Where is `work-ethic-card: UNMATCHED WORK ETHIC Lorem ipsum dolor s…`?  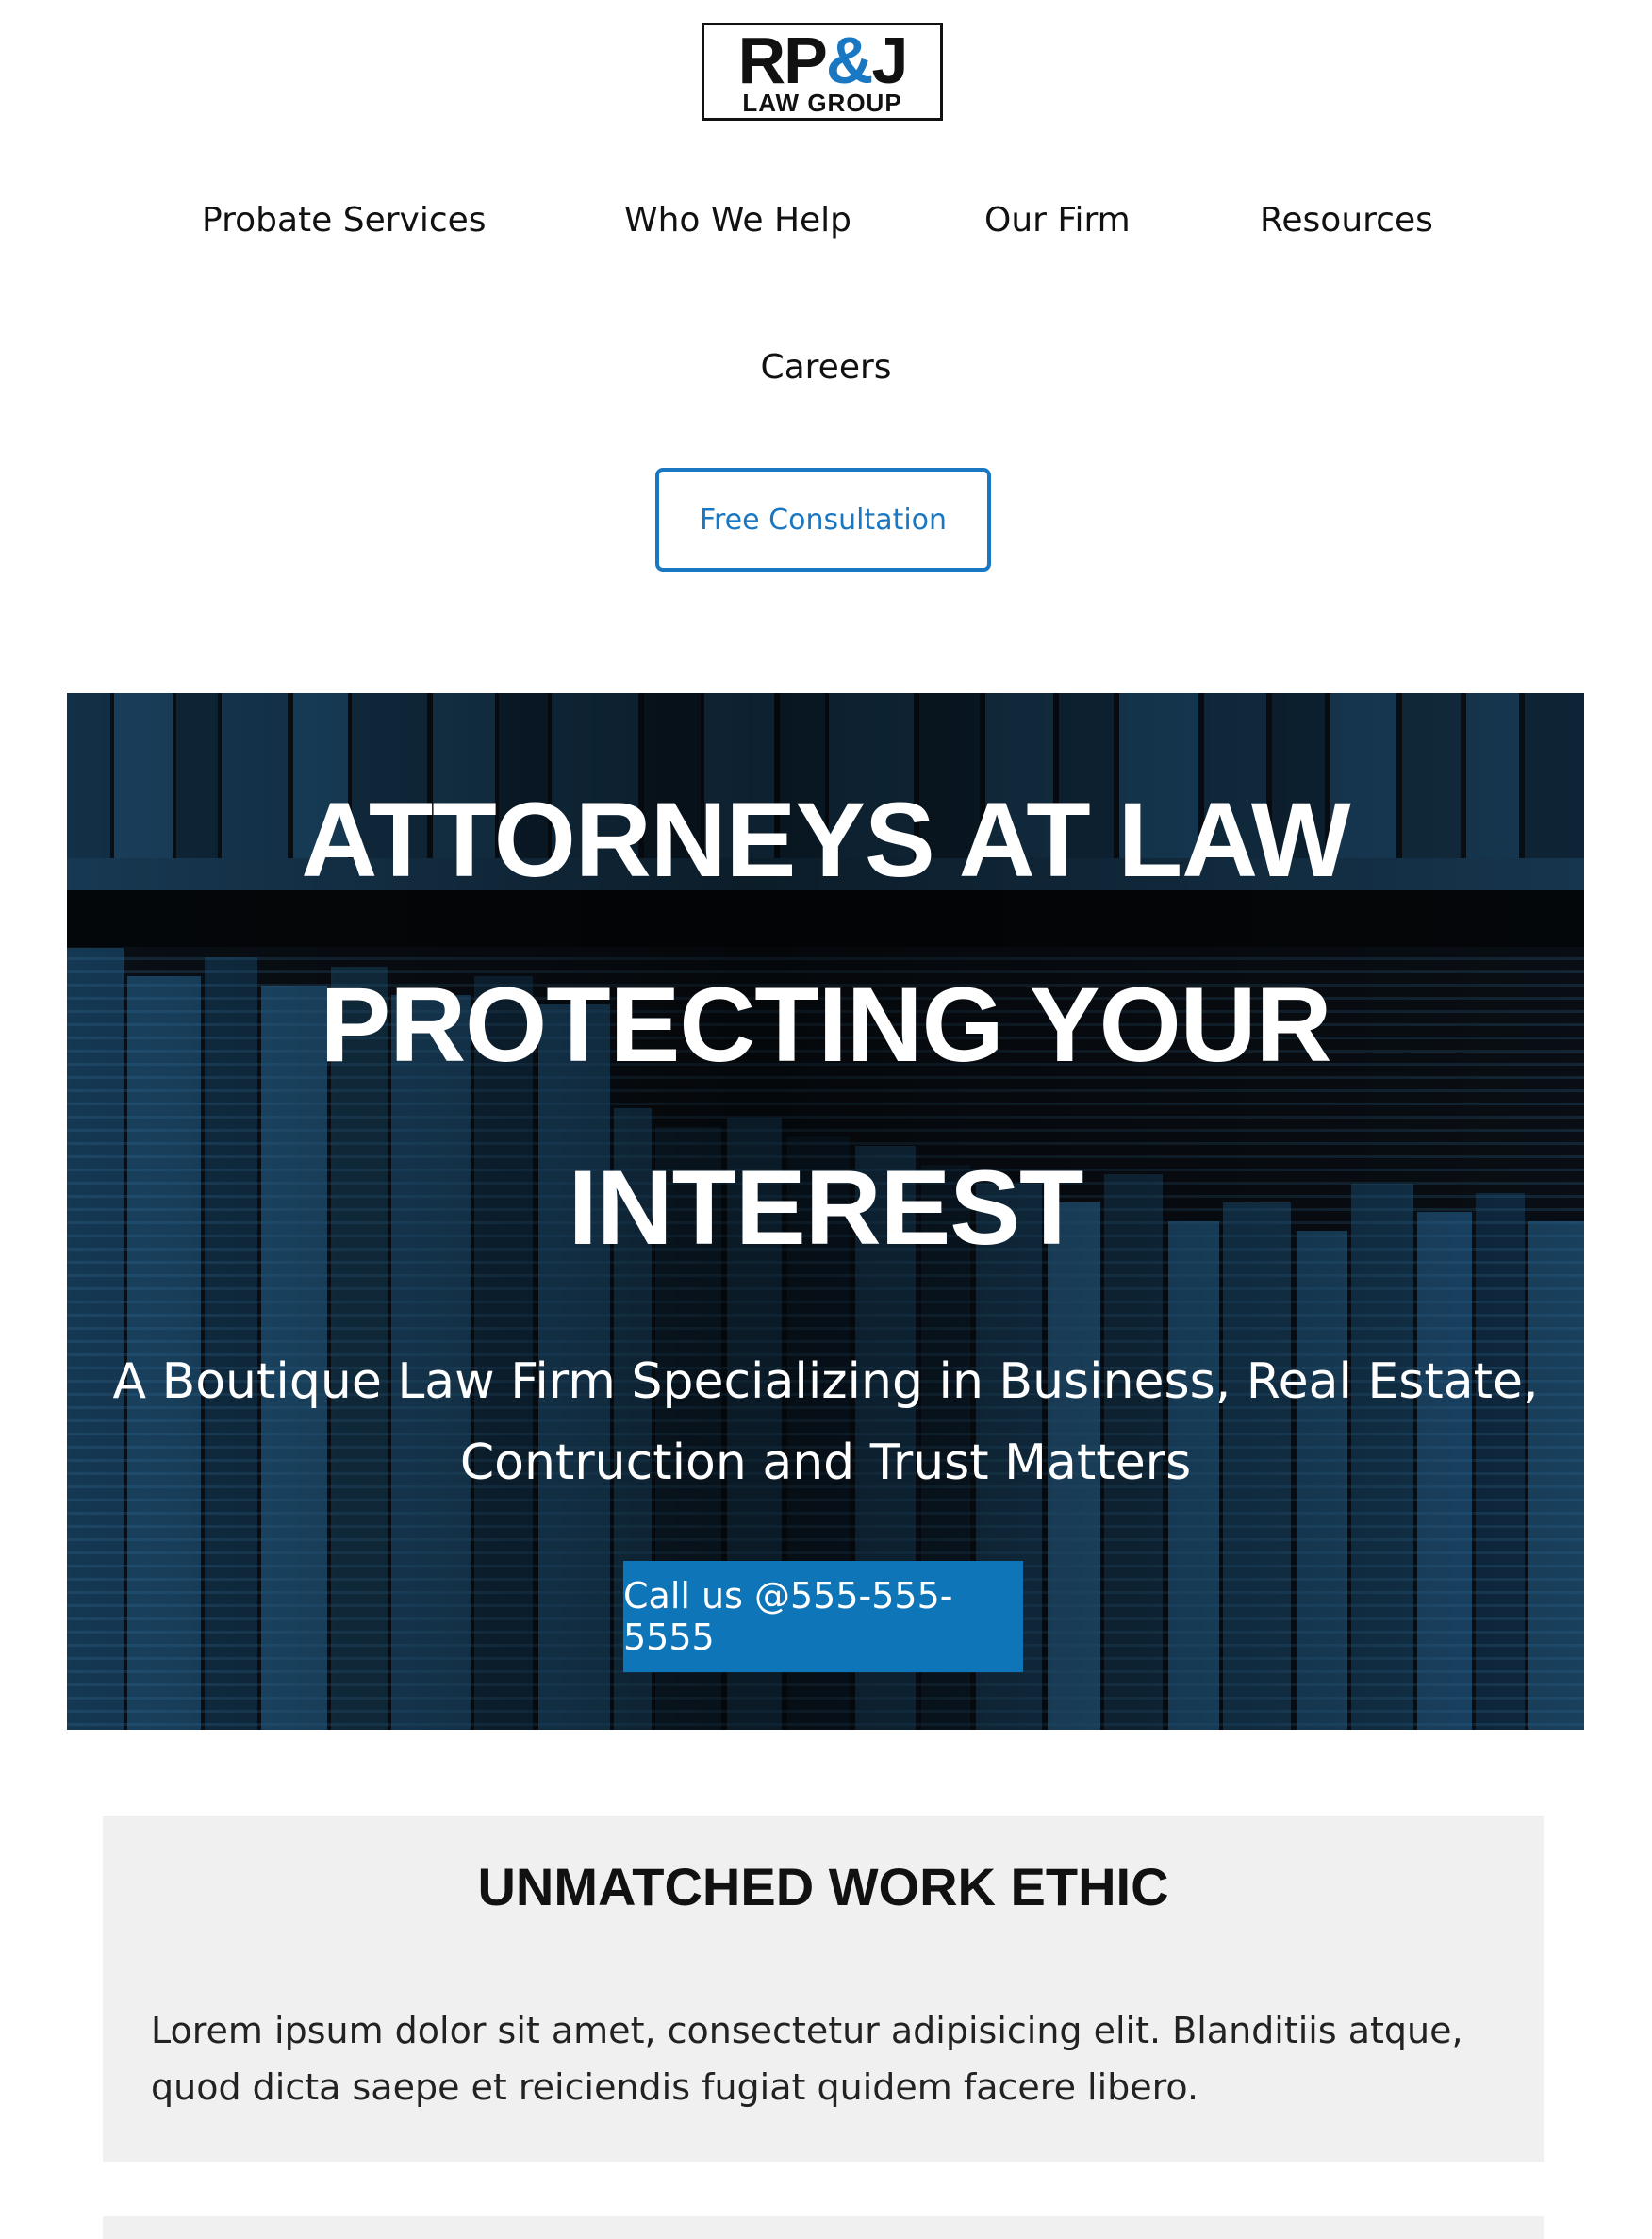
work-ethic-card: UNMATCHED WORK ETHIC Lorem ipsum dolor s… is located at coordinates (823, 1989).